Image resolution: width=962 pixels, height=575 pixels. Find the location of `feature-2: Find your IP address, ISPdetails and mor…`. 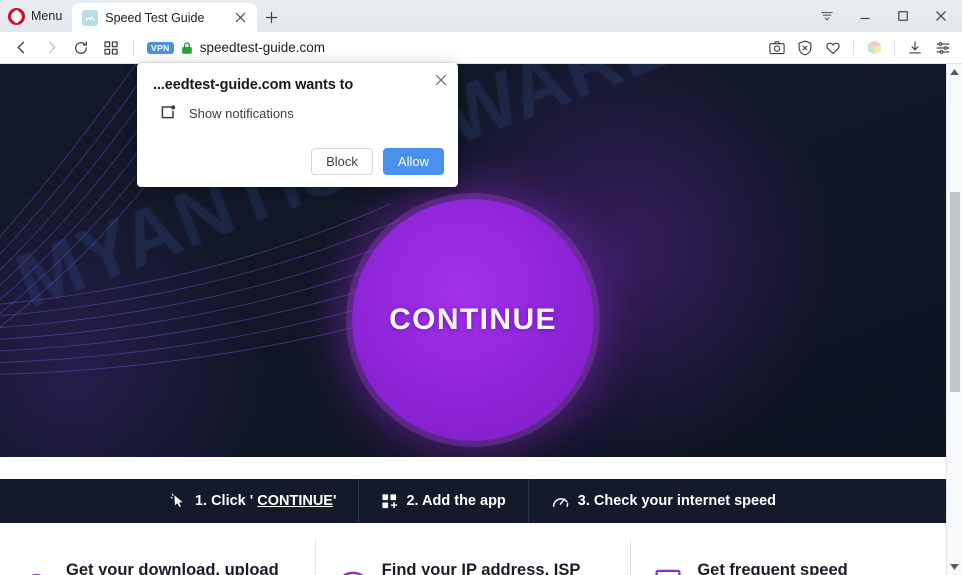

feature-2: Find your IP address, ISPdetails and mor… is located at coordinates (472, 557).